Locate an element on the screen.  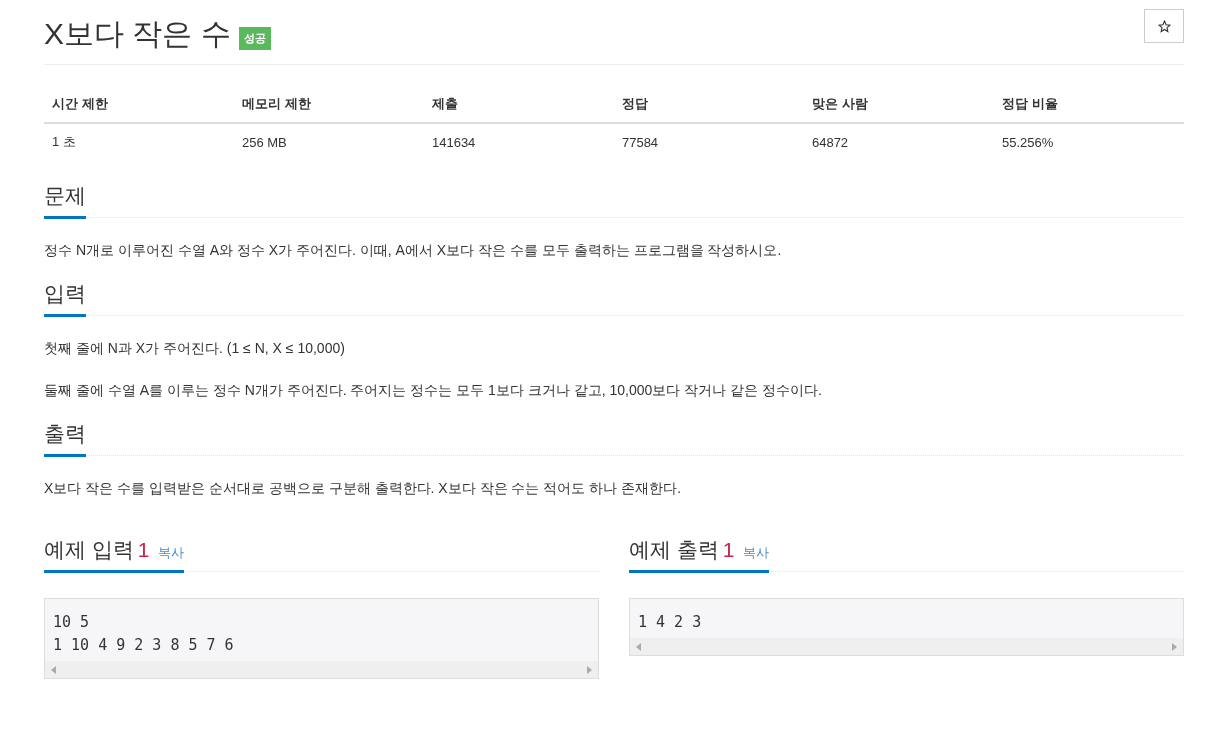
section-heading: 입력 is located at coordinates (65, 298).